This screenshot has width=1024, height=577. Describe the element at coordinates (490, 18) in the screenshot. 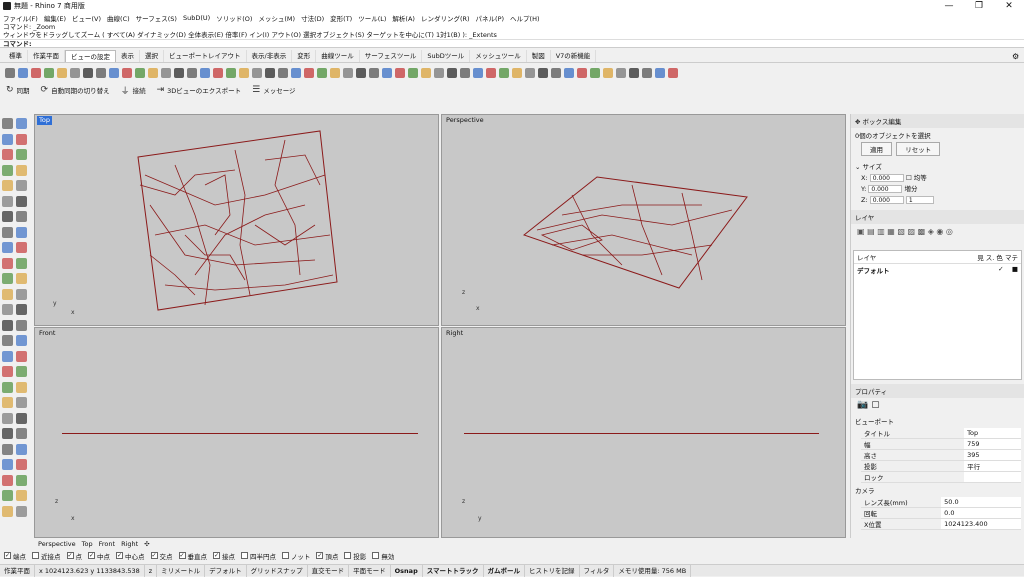

I see `menu-item: パネル(P)` at that location.